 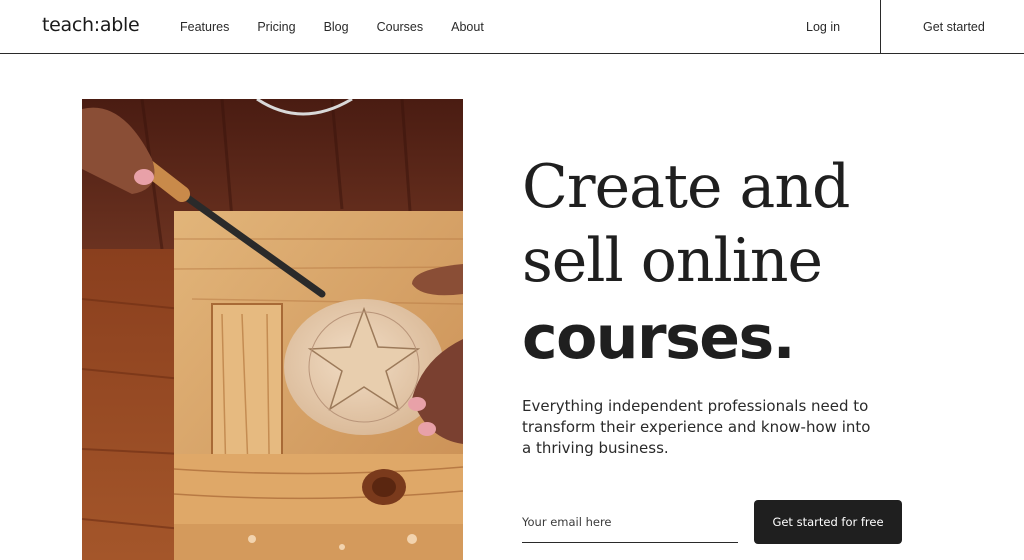 I want to click on nav-link-courses: Courses, so click(x=400, y=27).